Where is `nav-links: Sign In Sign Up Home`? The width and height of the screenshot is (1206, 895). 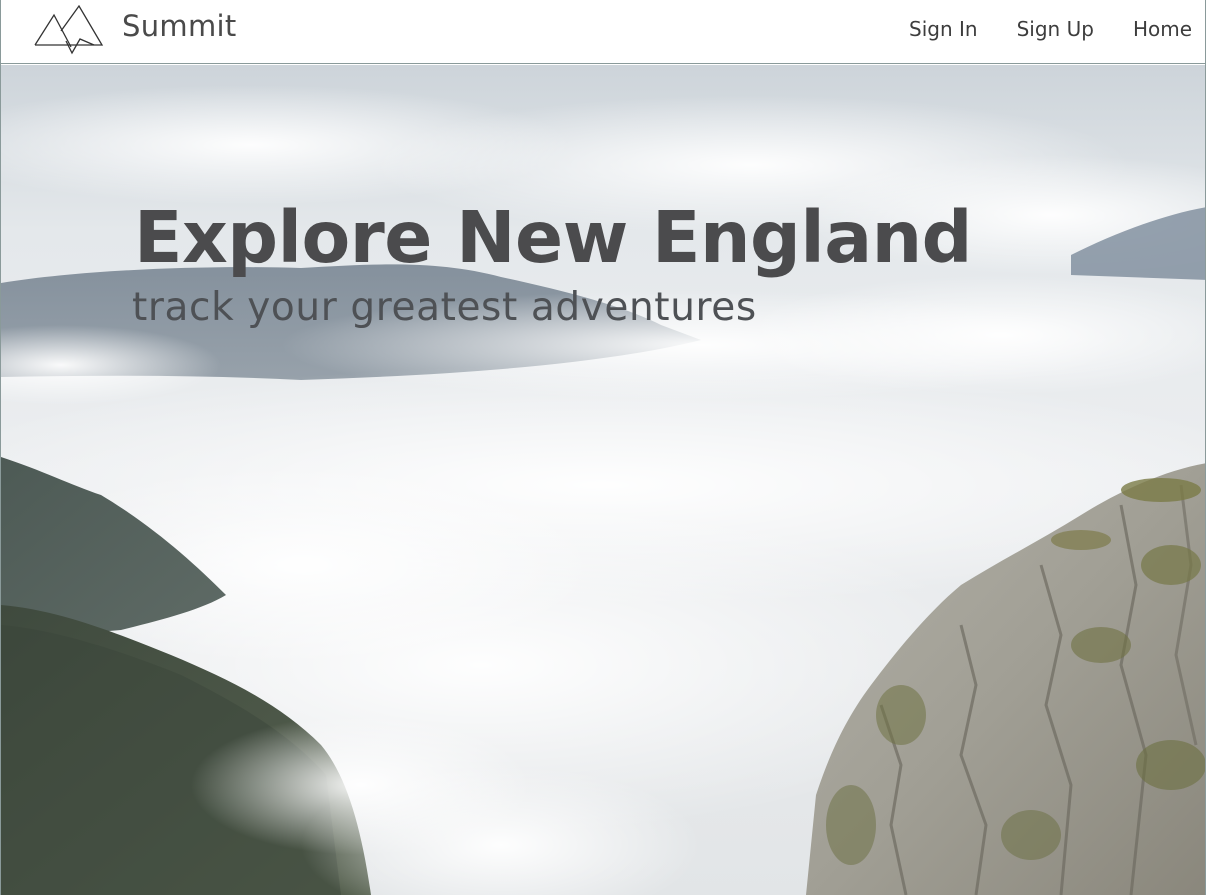 nav-links: Sign In Sign Up Home is located at coordinates (1031, 29).